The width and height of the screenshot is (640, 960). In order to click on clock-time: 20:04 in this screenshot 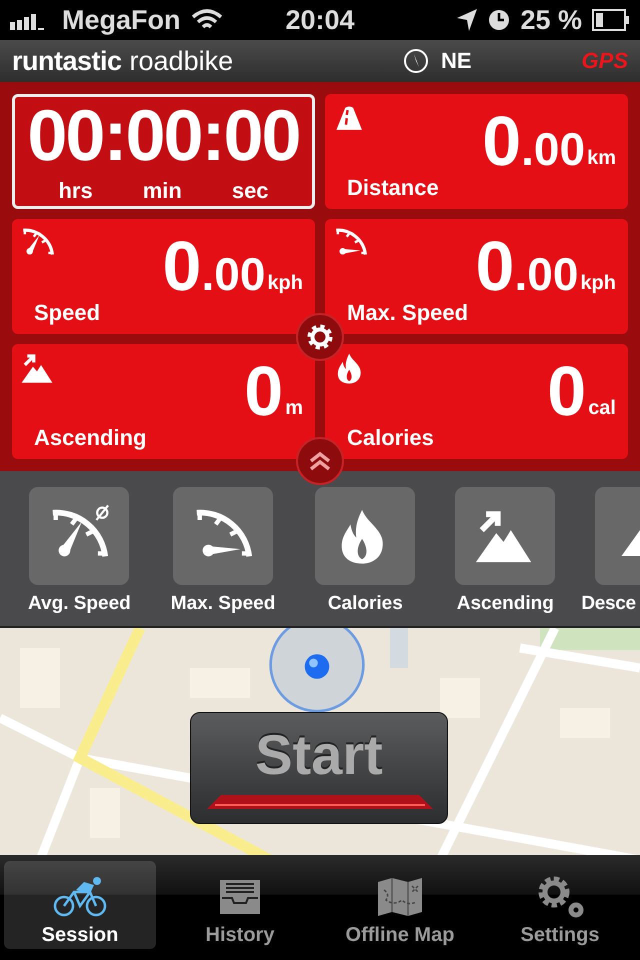, I will do `click(320, 20)`.